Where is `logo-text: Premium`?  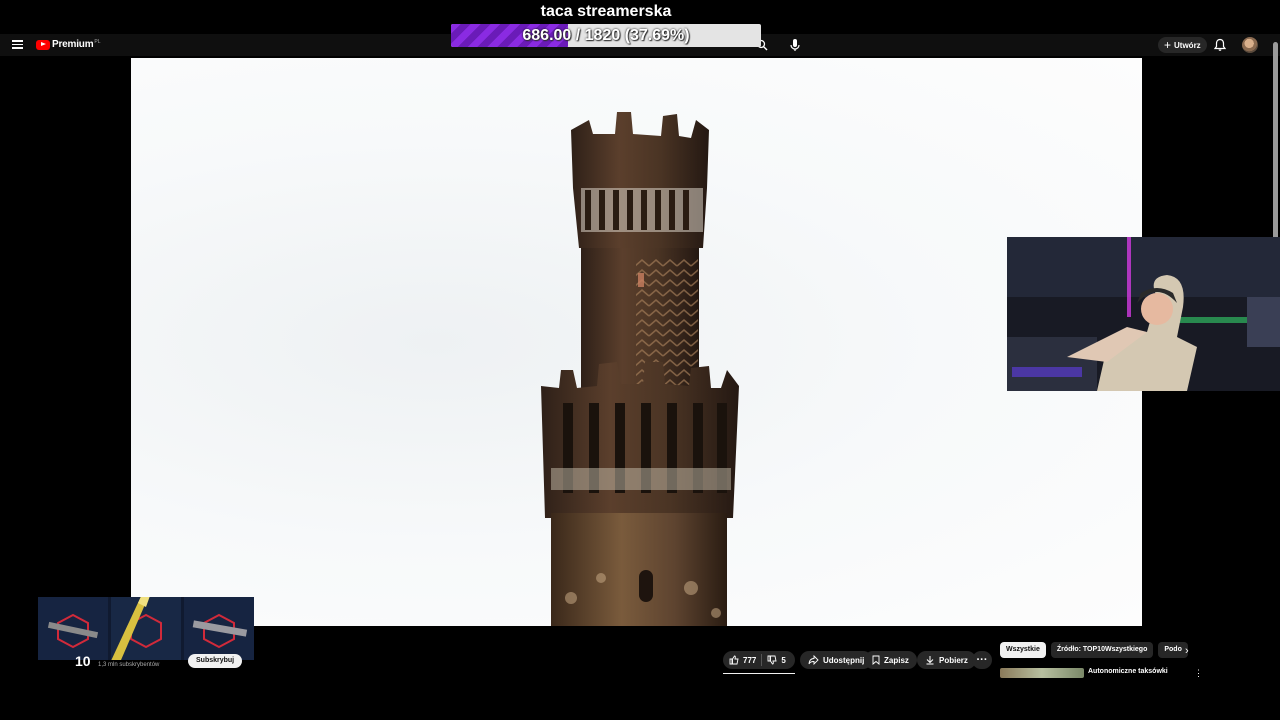 logo-text: Premium is located at coordinates (73, 44).